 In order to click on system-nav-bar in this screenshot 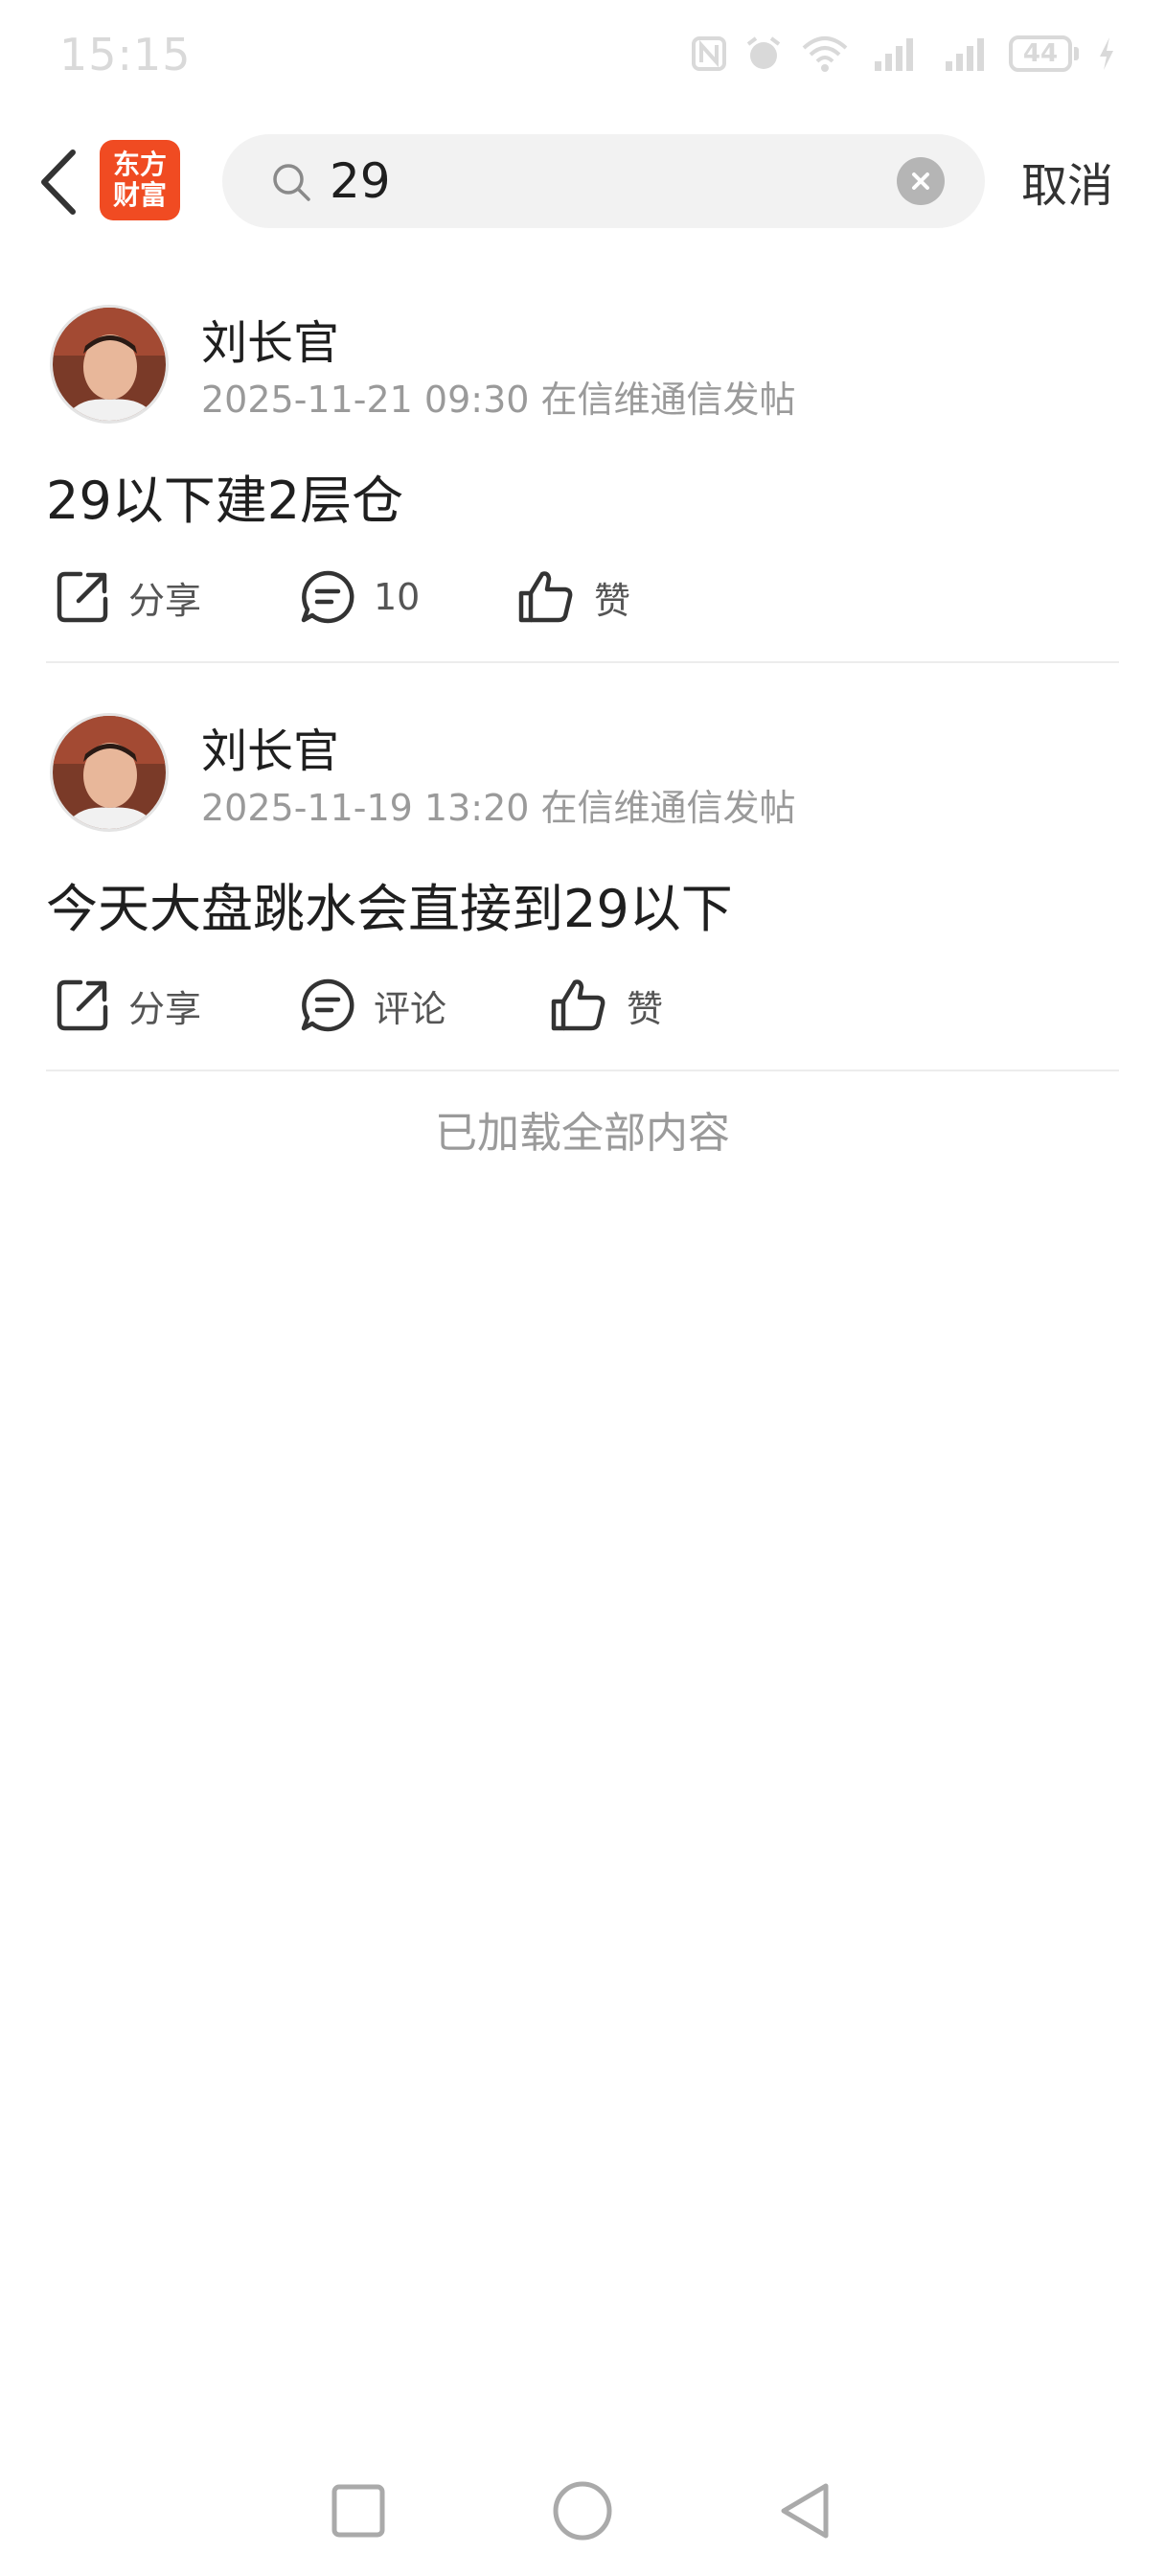, I will do `click(582, 2524)`.